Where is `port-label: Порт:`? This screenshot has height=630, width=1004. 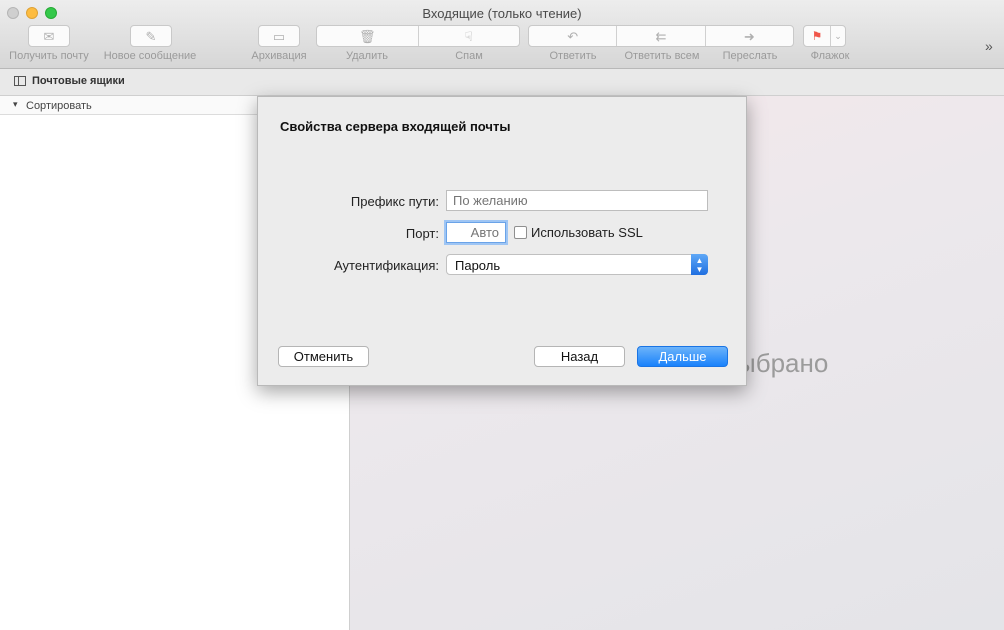
port-label: Порт: is located at coordinates (422, 233).